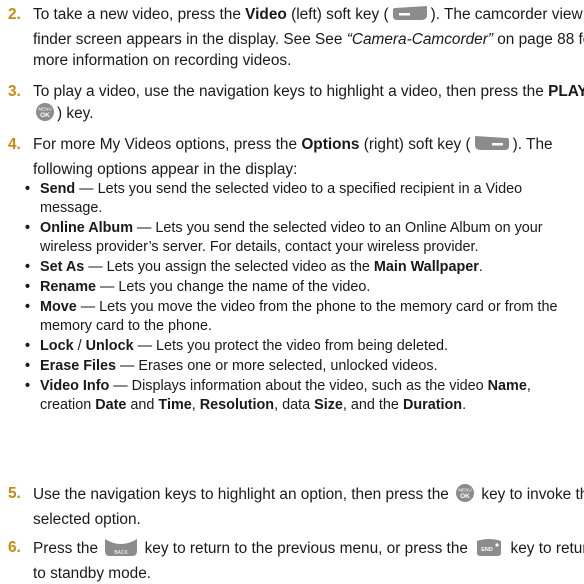 This screenshot has height=584, width=584. What do you see at coordinates (328, 405) in the screenshot?
I see `size-field-label: Size` at bounding box center [328, 405].